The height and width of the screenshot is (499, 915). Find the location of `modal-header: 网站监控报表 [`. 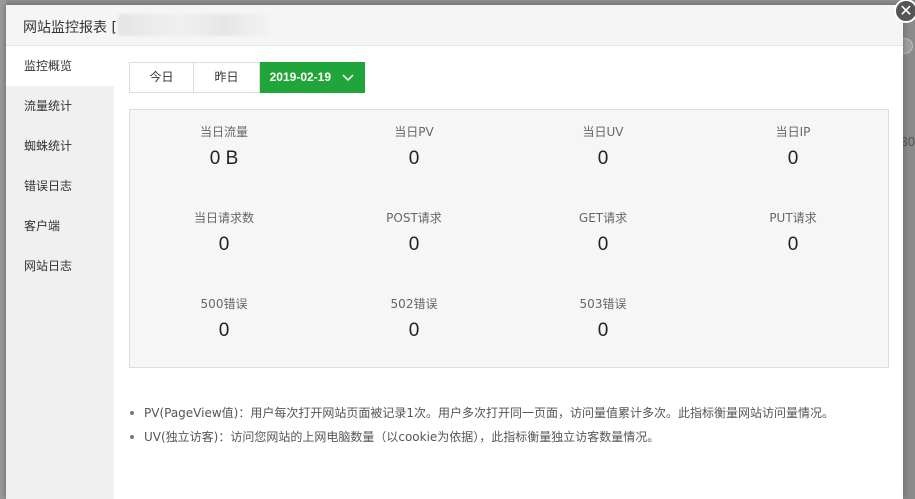

modal-header: 网站监控报表 [ is located at coordinates (454, 25).